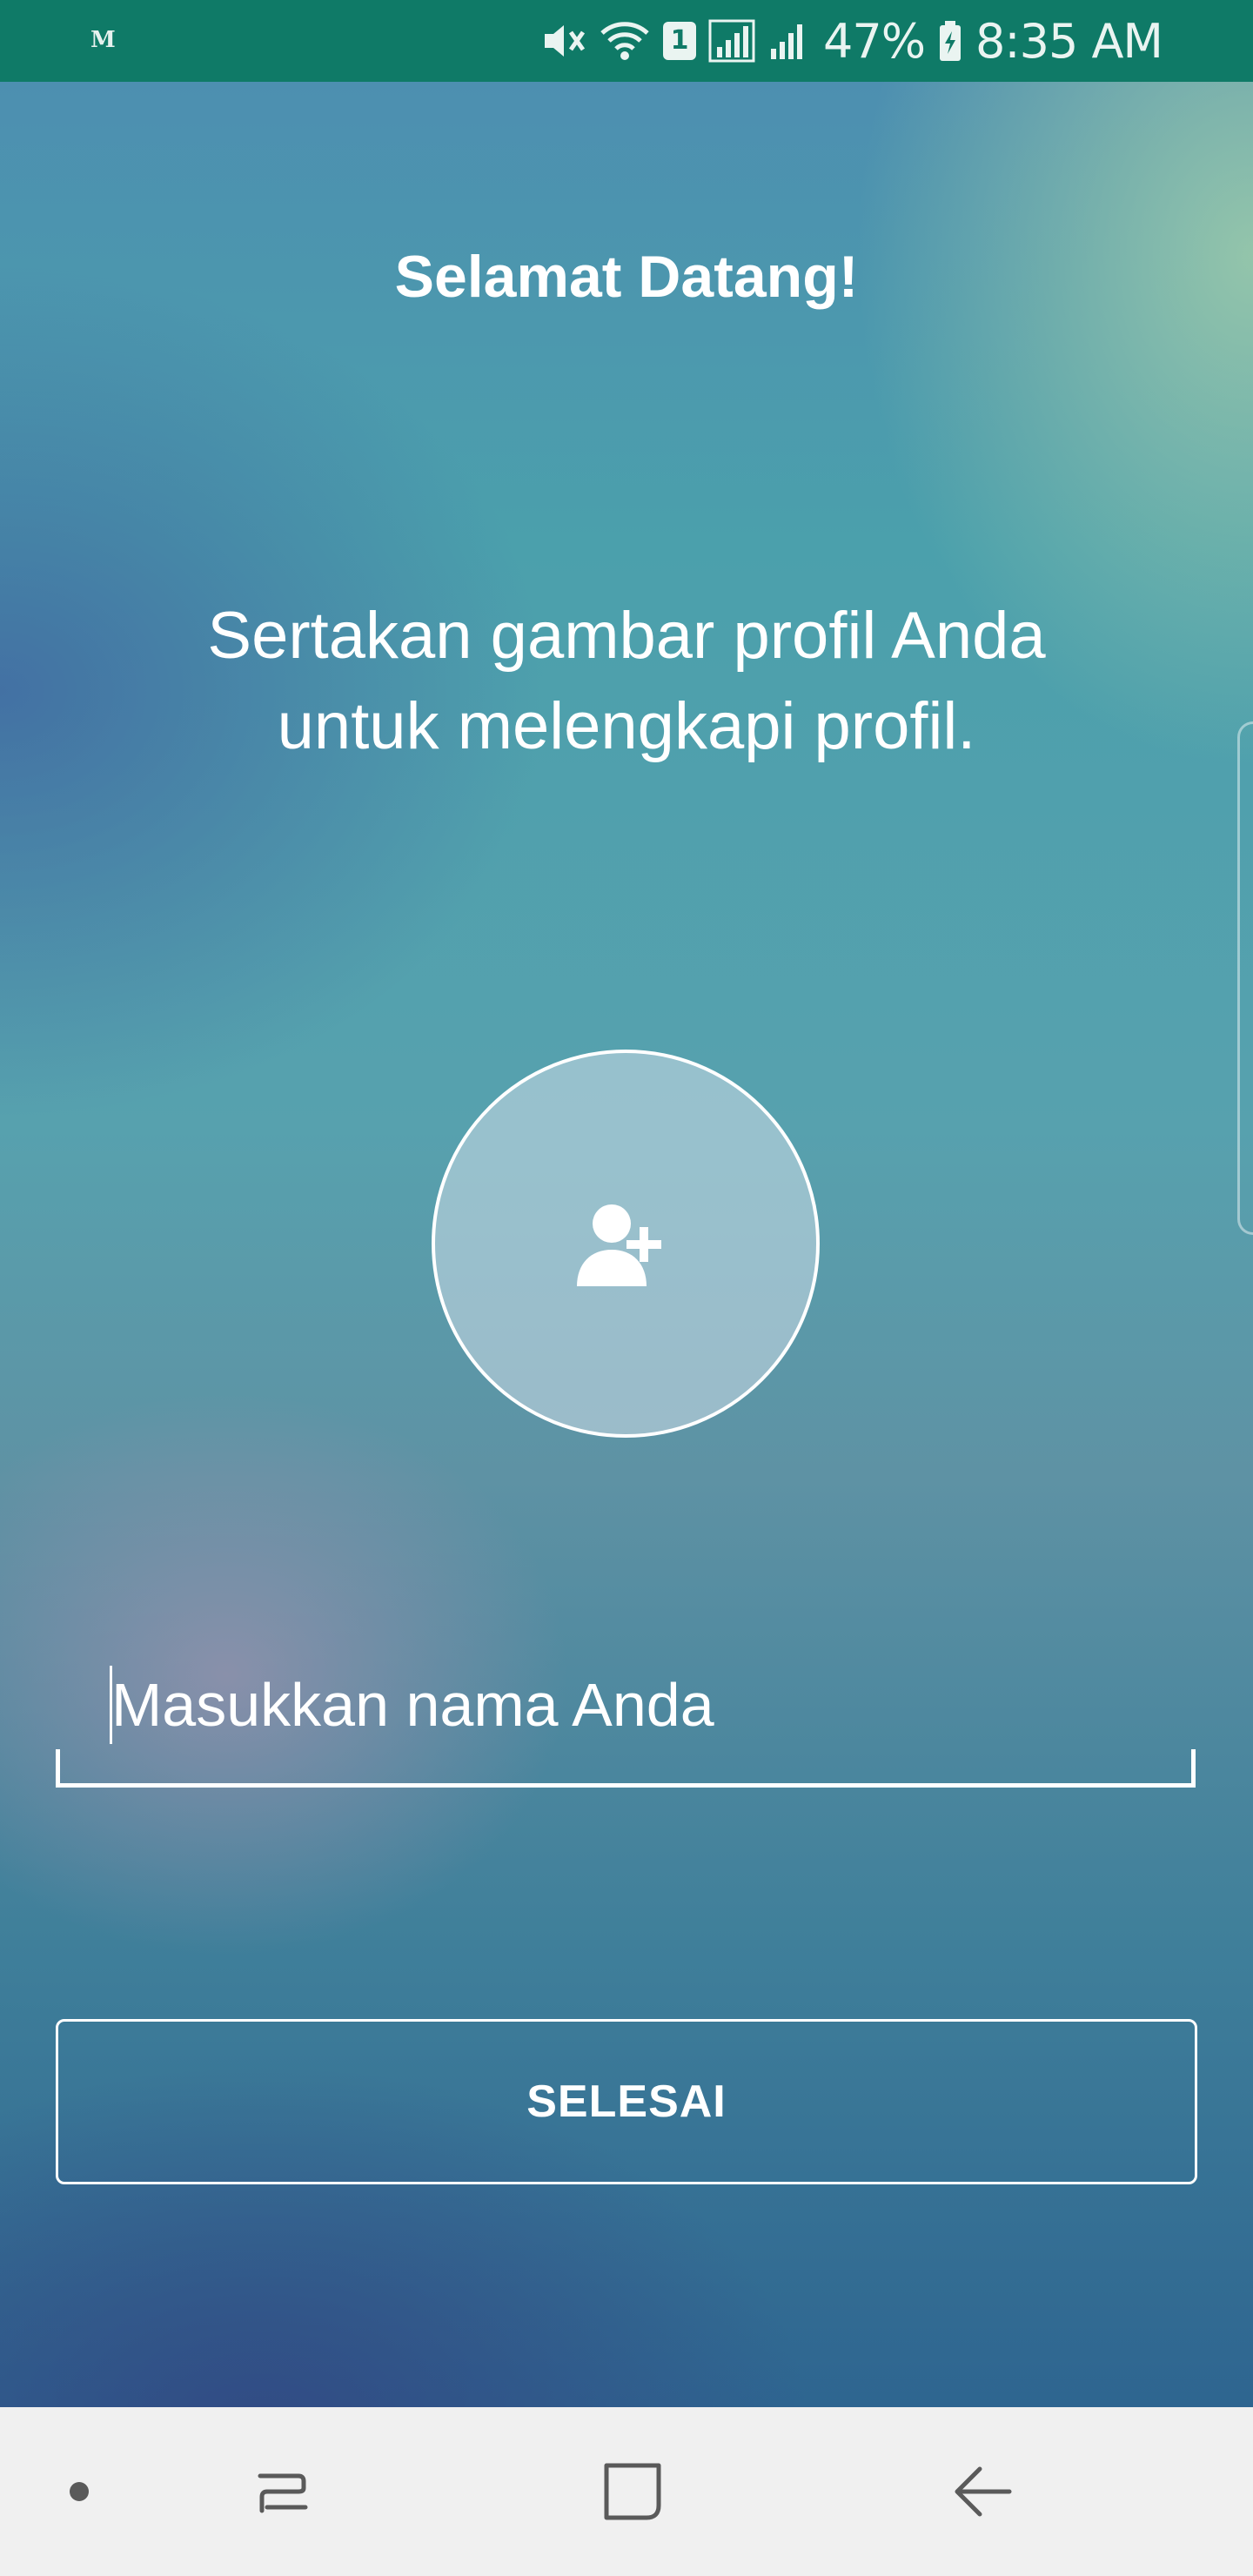 Image resolution: width=1253 pixels, height=2576 pixels. Describe the element at coordinates (731, 41) in the screenshot. I see `signal-icon` at that location.